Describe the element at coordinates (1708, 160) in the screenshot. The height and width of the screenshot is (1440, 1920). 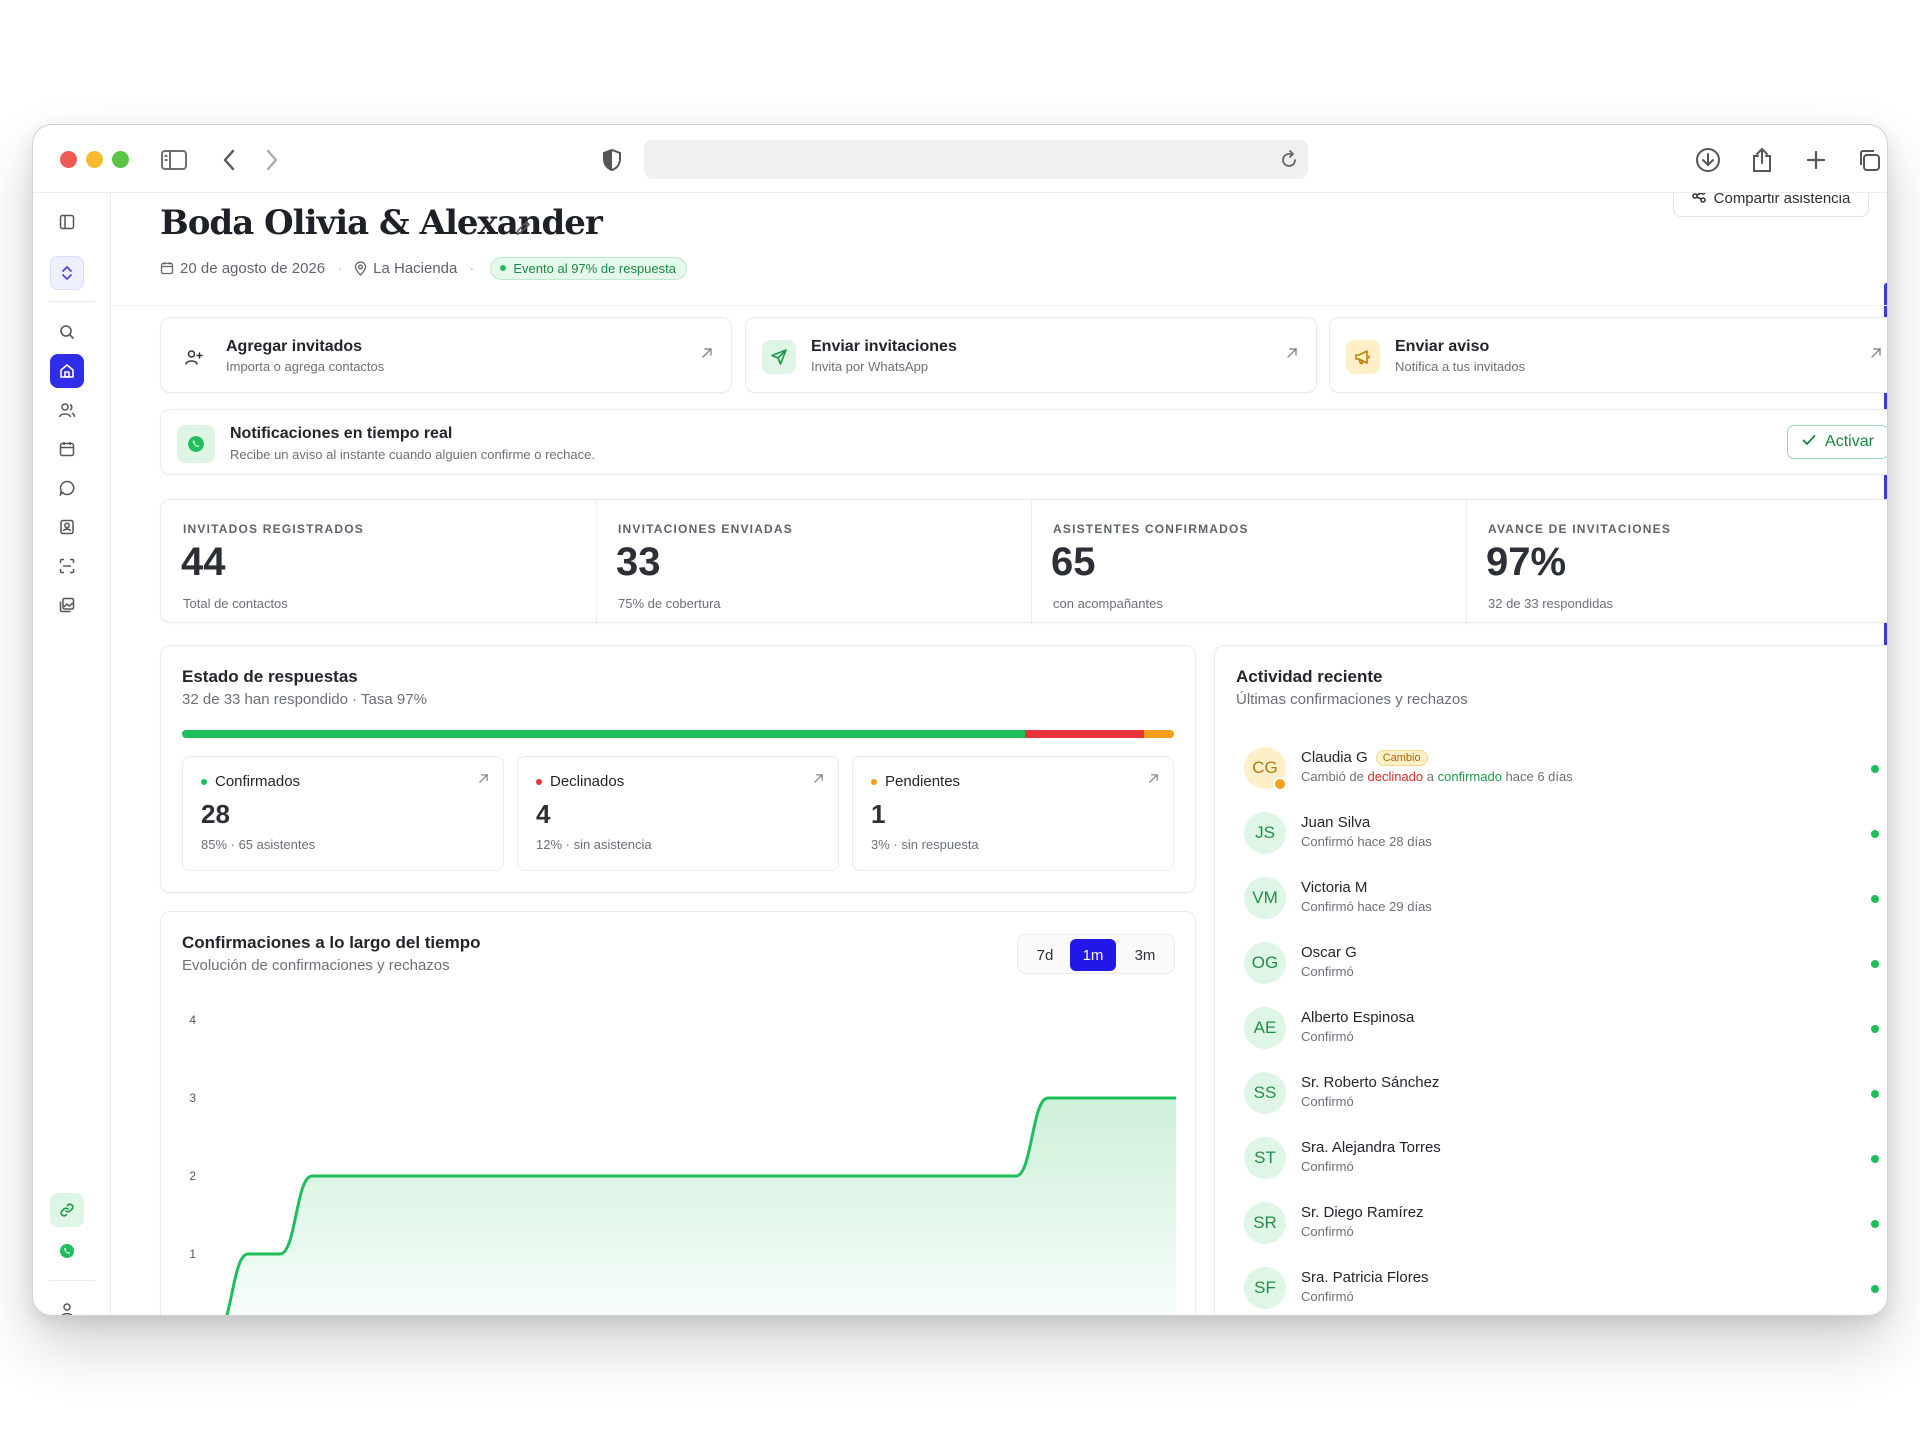
I see `downloads-icon` at that location.